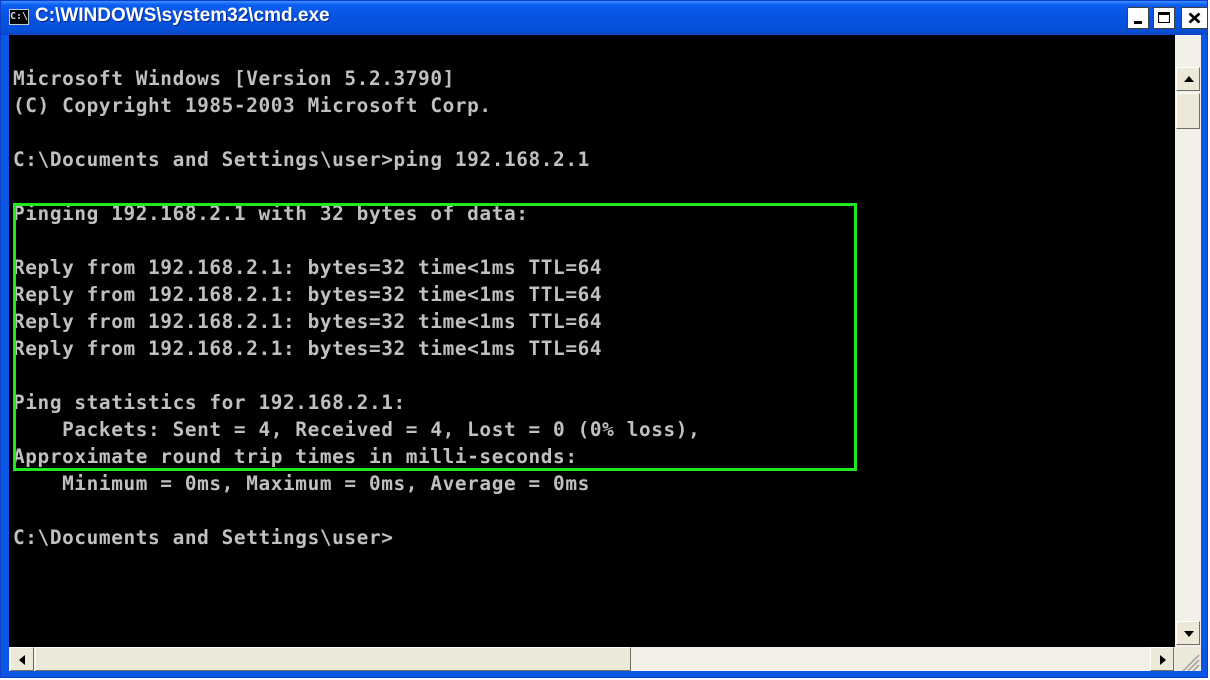 The width and height of the screenshot is (1210, 680). I want to click on cmd-icon: C:\, so click(19, 17).